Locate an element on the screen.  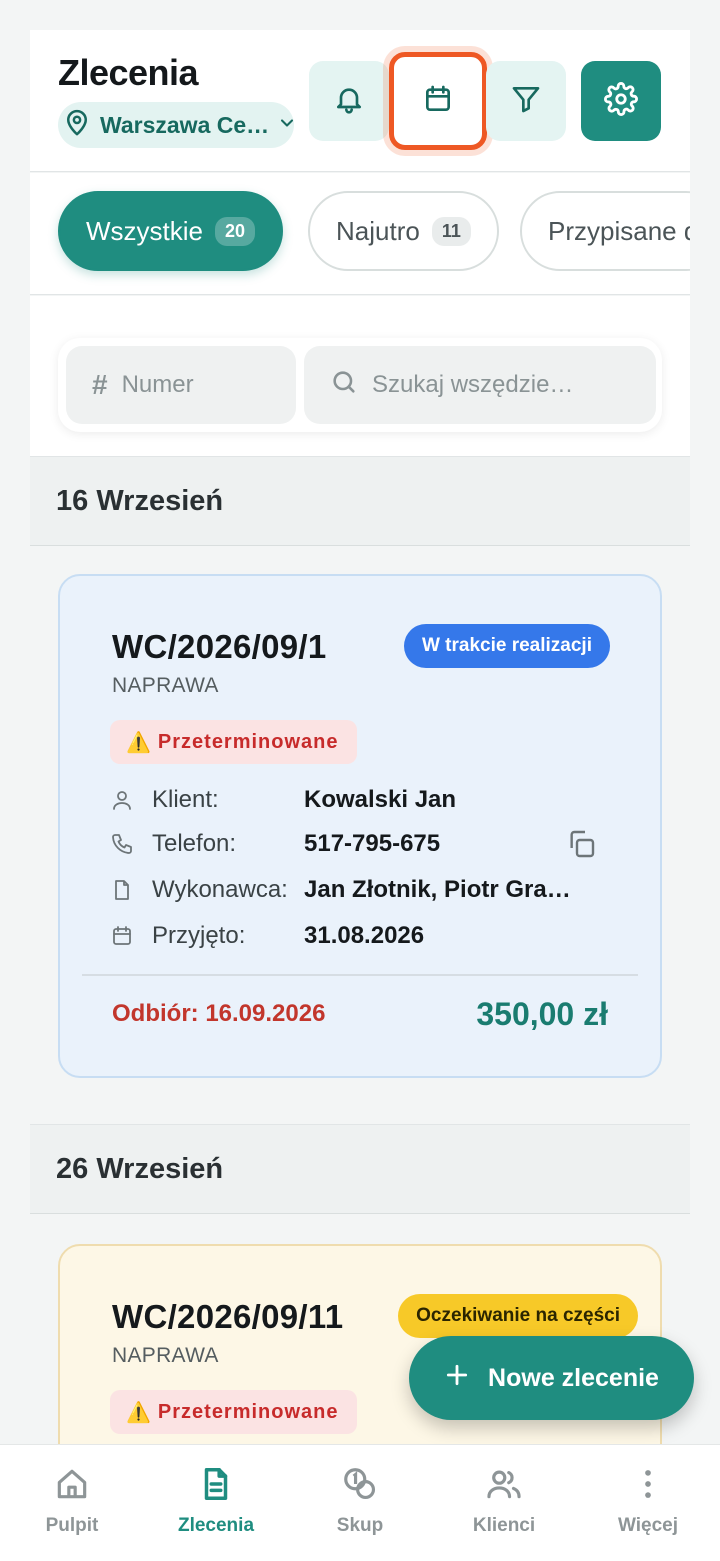
client-name: Kowalski Jan is located at coordinates (380, 799).